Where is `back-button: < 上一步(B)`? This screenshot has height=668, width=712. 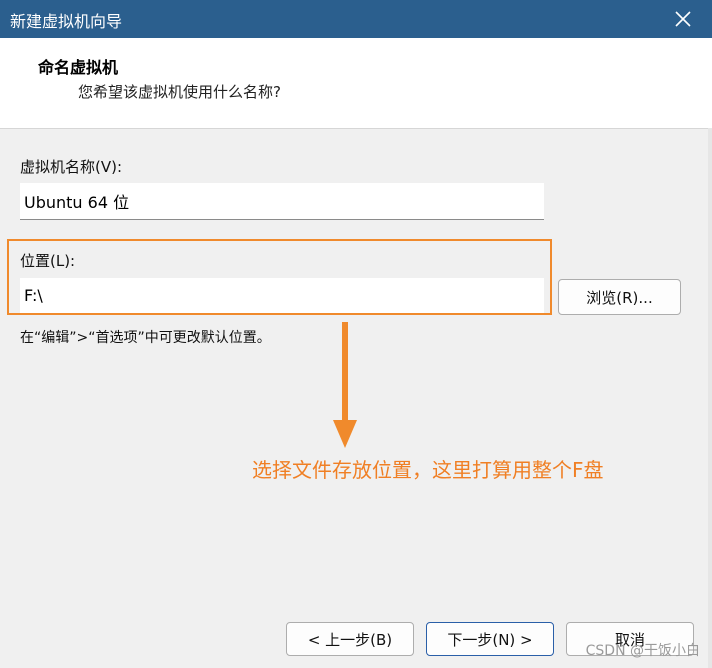
back-button: < 上一步(B) is located at coordinates (350, 639).